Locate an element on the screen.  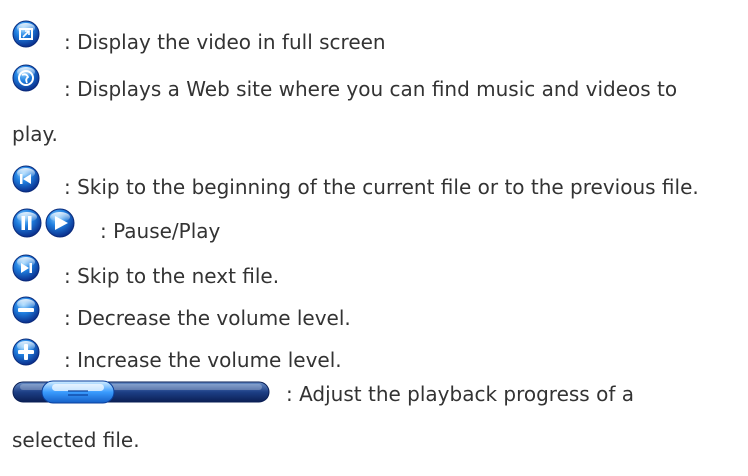
skip-next-icon is located at coordinates (26, 268).